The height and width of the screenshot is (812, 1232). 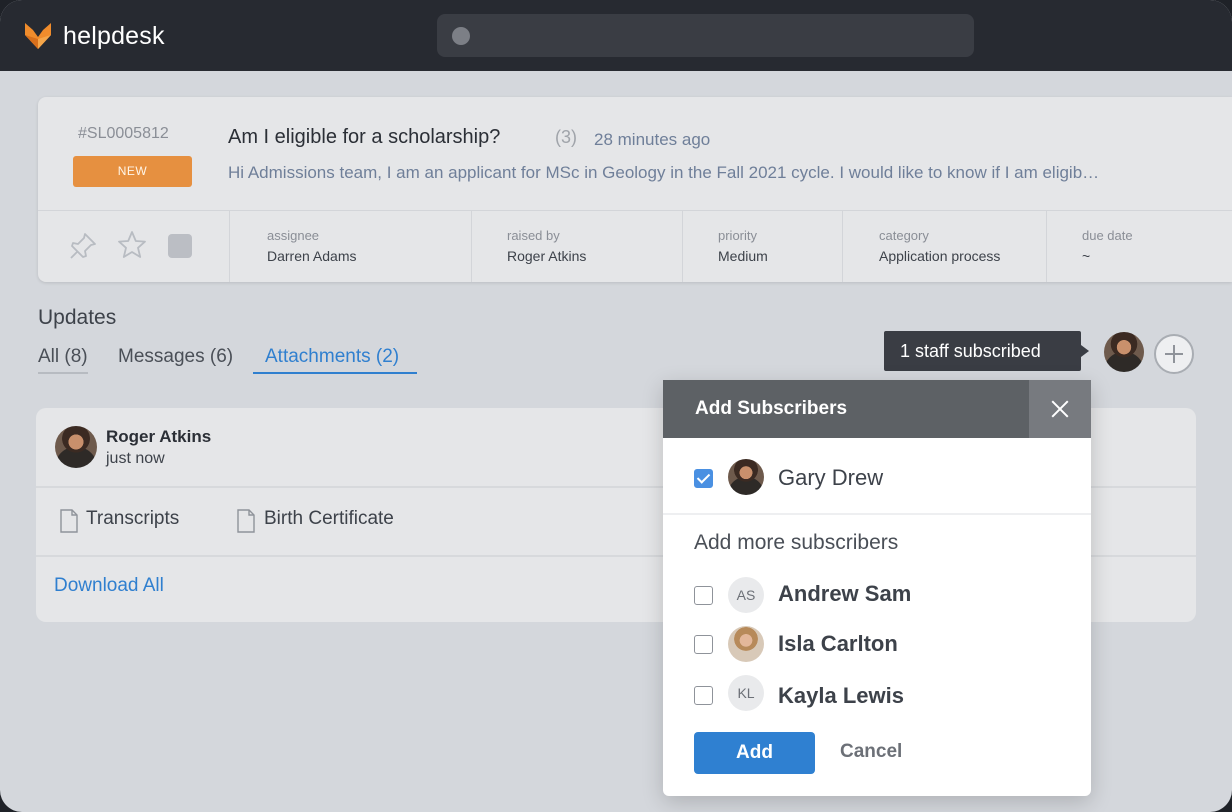 I want to click on status-badge: NEW, so click(x=132, y=171).